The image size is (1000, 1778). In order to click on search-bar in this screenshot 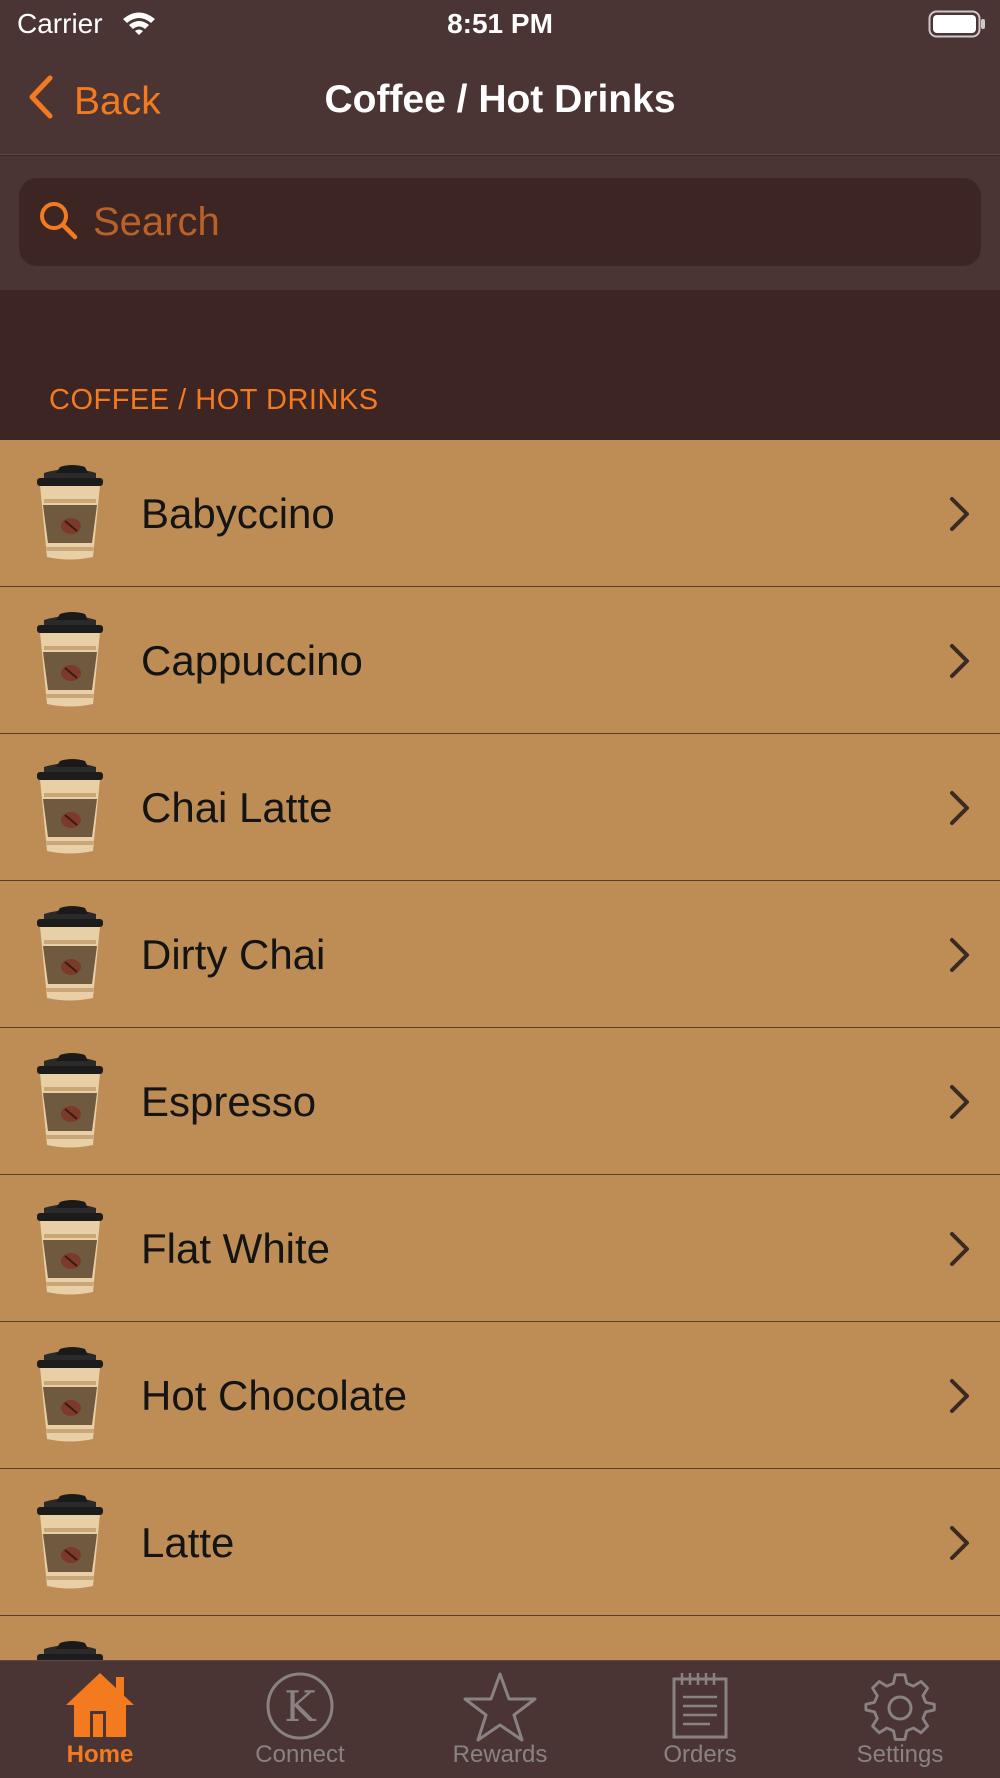, I will do `click(500, 222)`.